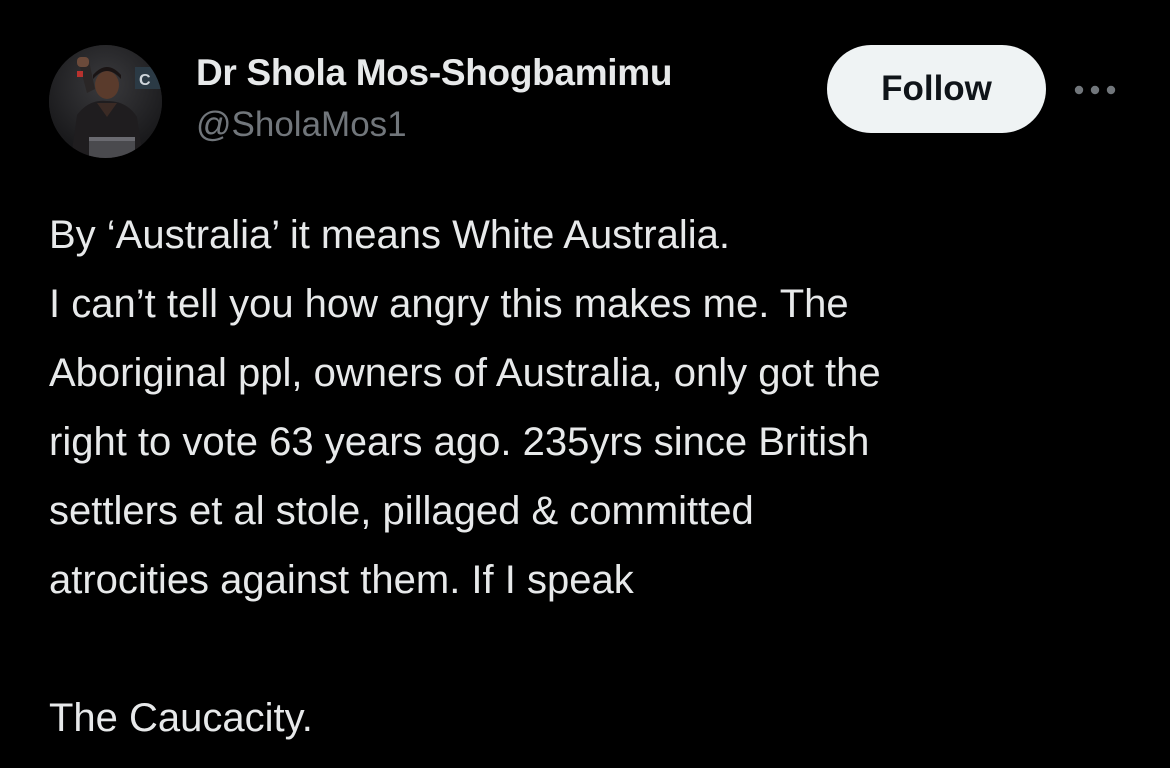  Describe the element at coordinates (434, 73) in the screenshot. I see `author-display-name: Dr Shola Mos-Shogbamimu` at that location.